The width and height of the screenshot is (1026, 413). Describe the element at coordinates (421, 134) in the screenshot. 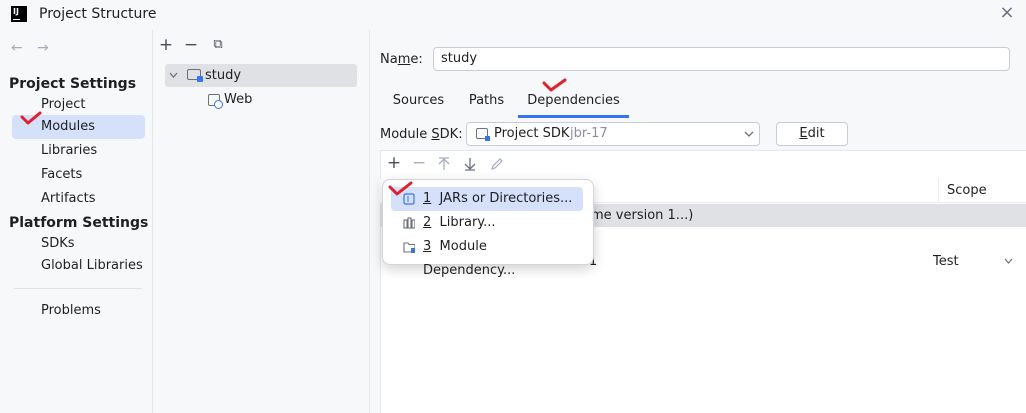

I see `module-sdk-label: Module SDK:` at that location.